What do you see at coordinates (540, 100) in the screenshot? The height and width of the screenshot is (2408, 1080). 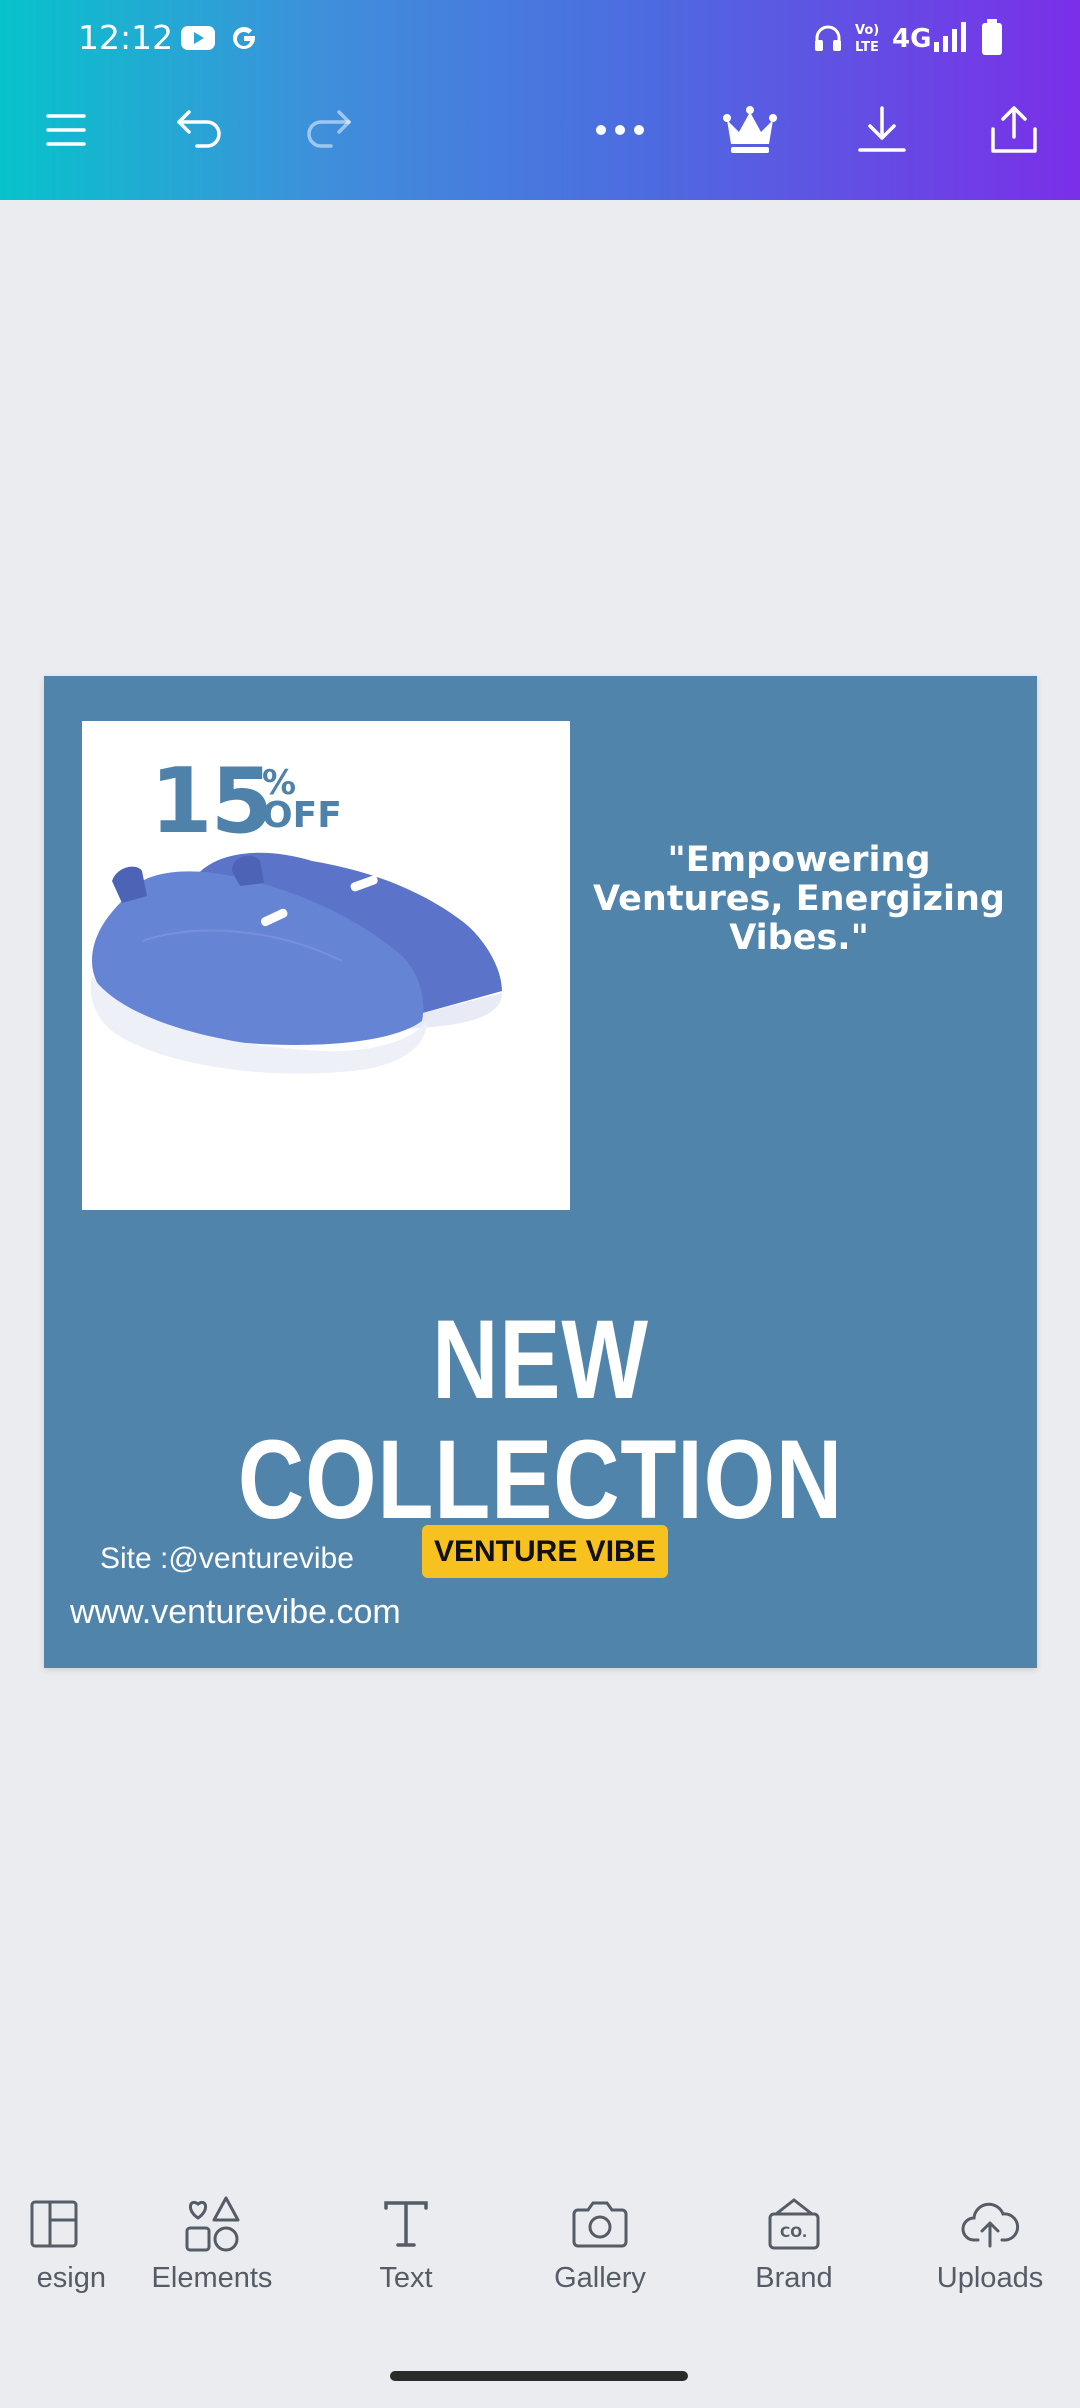 I see `top-toolbar: 12:12 Vo) LTE 4G` at bounding box center [540, 100].